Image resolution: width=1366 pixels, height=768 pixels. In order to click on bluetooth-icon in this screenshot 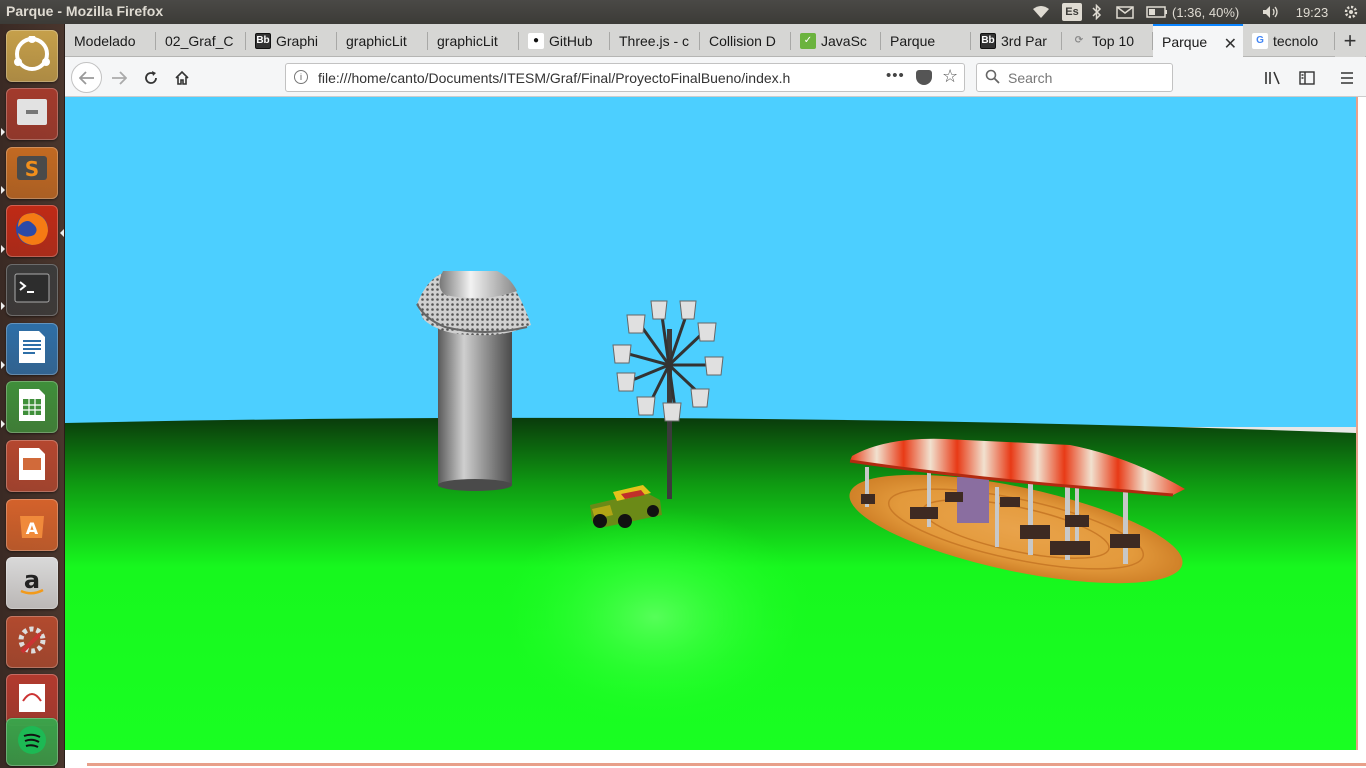, I will do `click(1097, 12)`.